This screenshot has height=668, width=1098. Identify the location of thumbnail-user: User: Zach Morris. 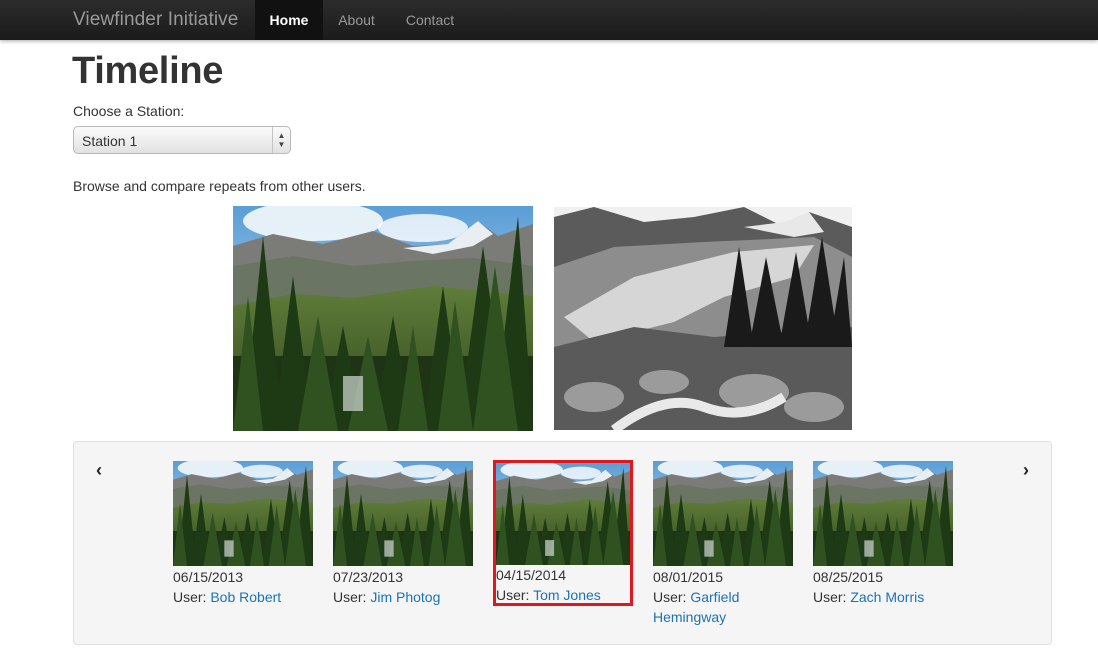
(883, 597).